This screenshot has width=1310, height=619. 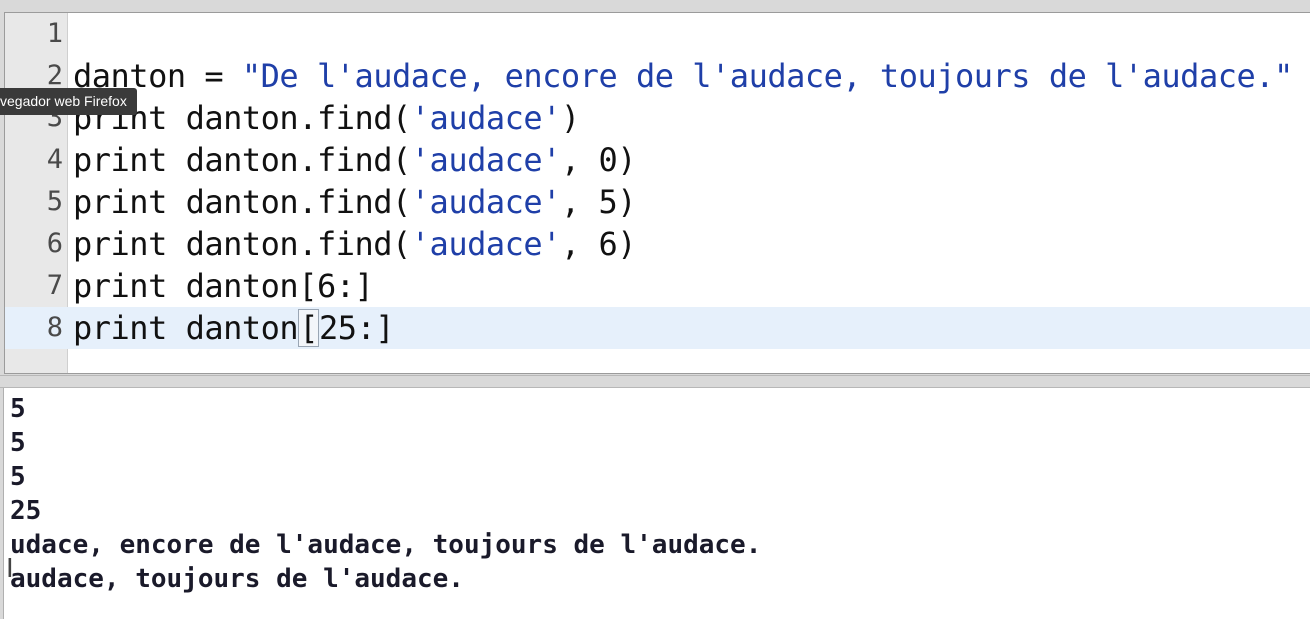 I want to click on code-text: print danton.find('audace', 0), so click(x=354, y=160).